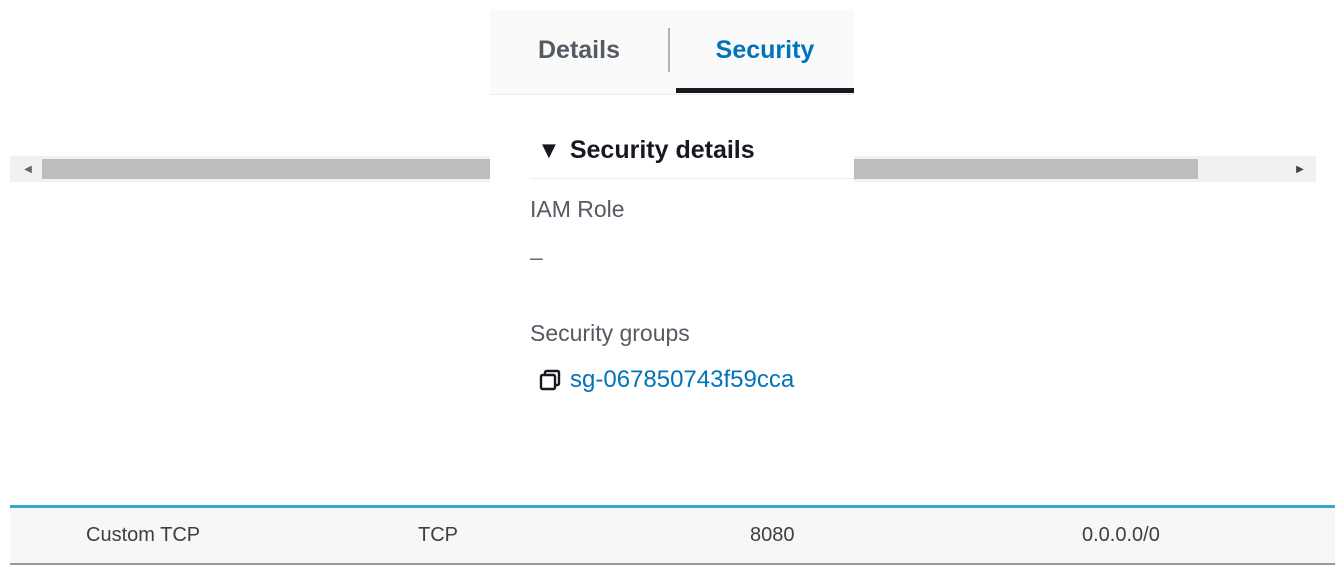 This screenshot has height=565, width=1335. Describe the element at coordinates (672, 52) in the screenshot. I see `tab-bar: Details Security` at that location.